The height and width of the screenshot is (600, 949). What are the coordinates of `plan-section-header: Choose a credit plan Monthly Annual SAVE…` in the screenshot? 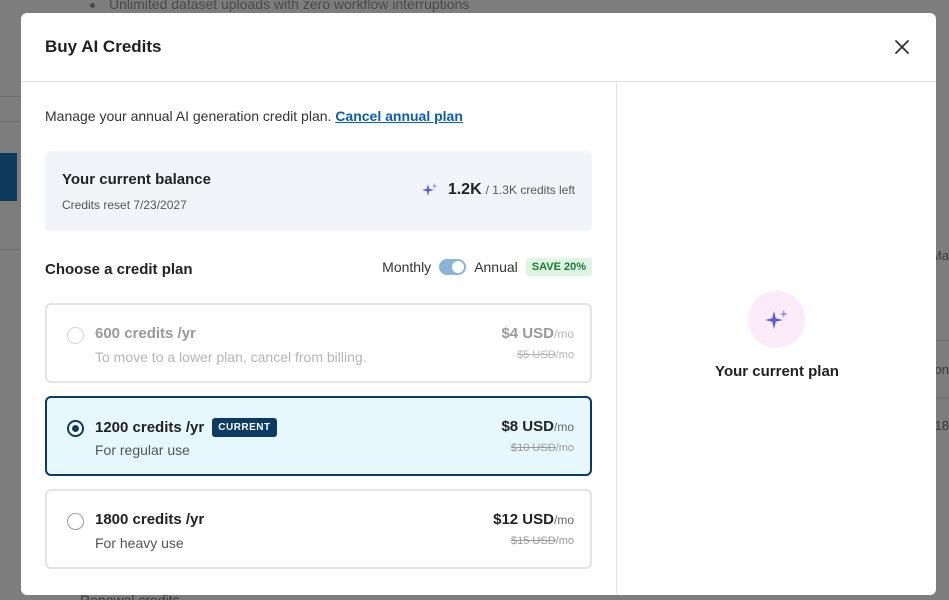 It's located at (318, 270).